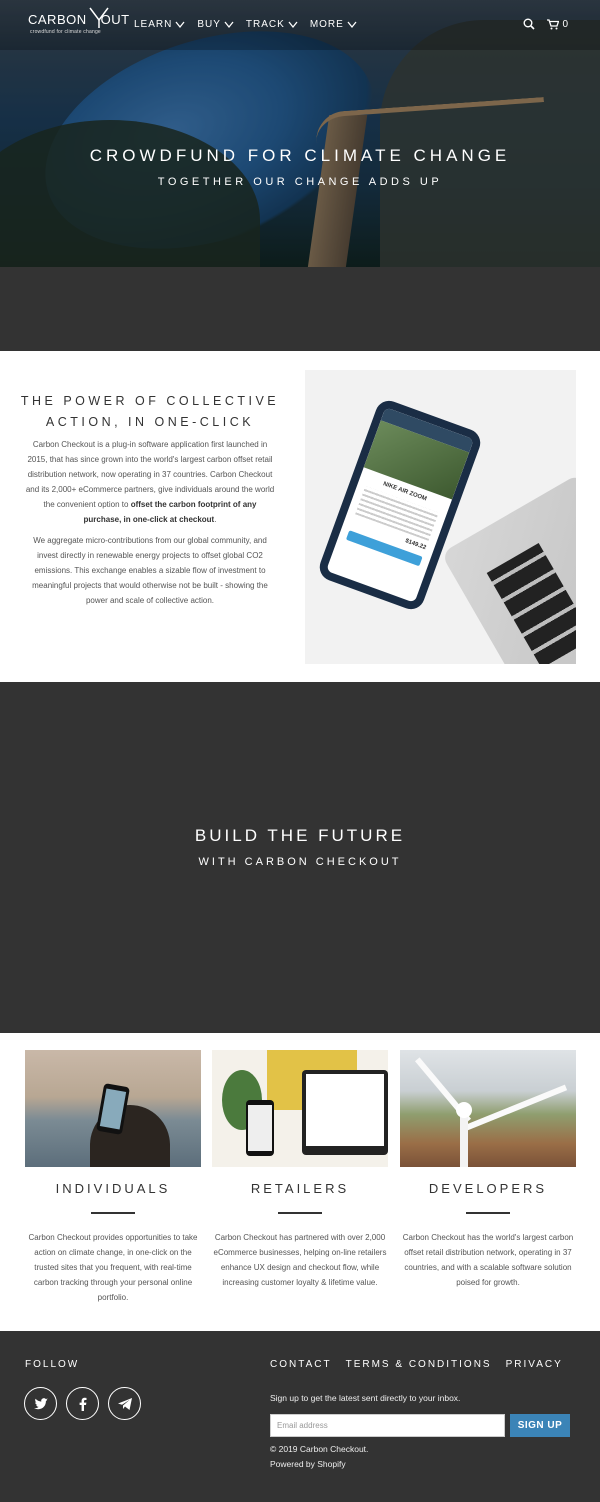 Image resolution: width=600 pixels, height=1502 pixels. Describe the element at coordinates (265, 24) in the screenshot. I see `menu-label: TRACK` at that location.